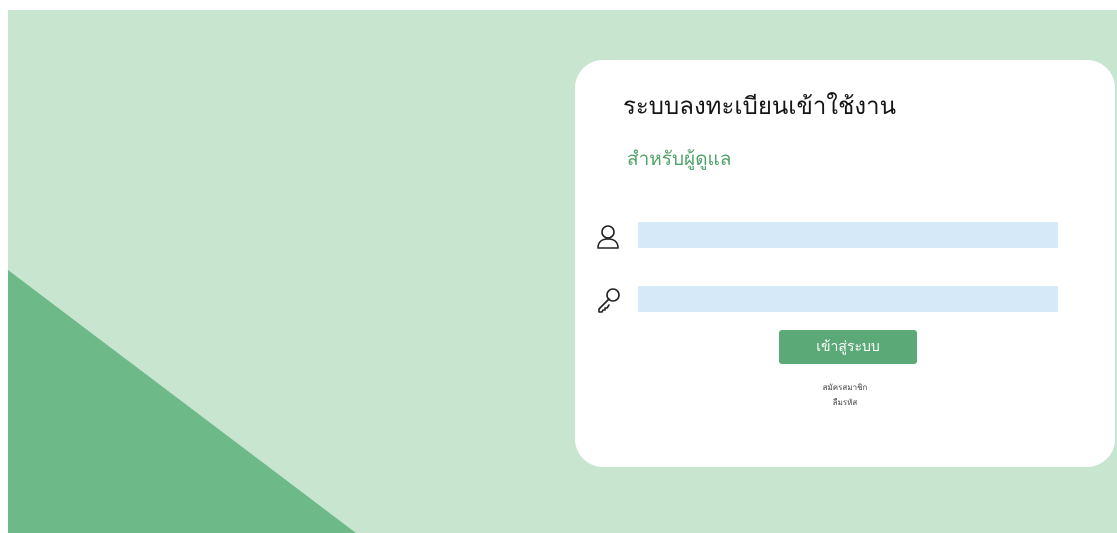 The image size is (1117, 533). I want to click on register-link: สมัครสมาชิก, so click(845, 387).